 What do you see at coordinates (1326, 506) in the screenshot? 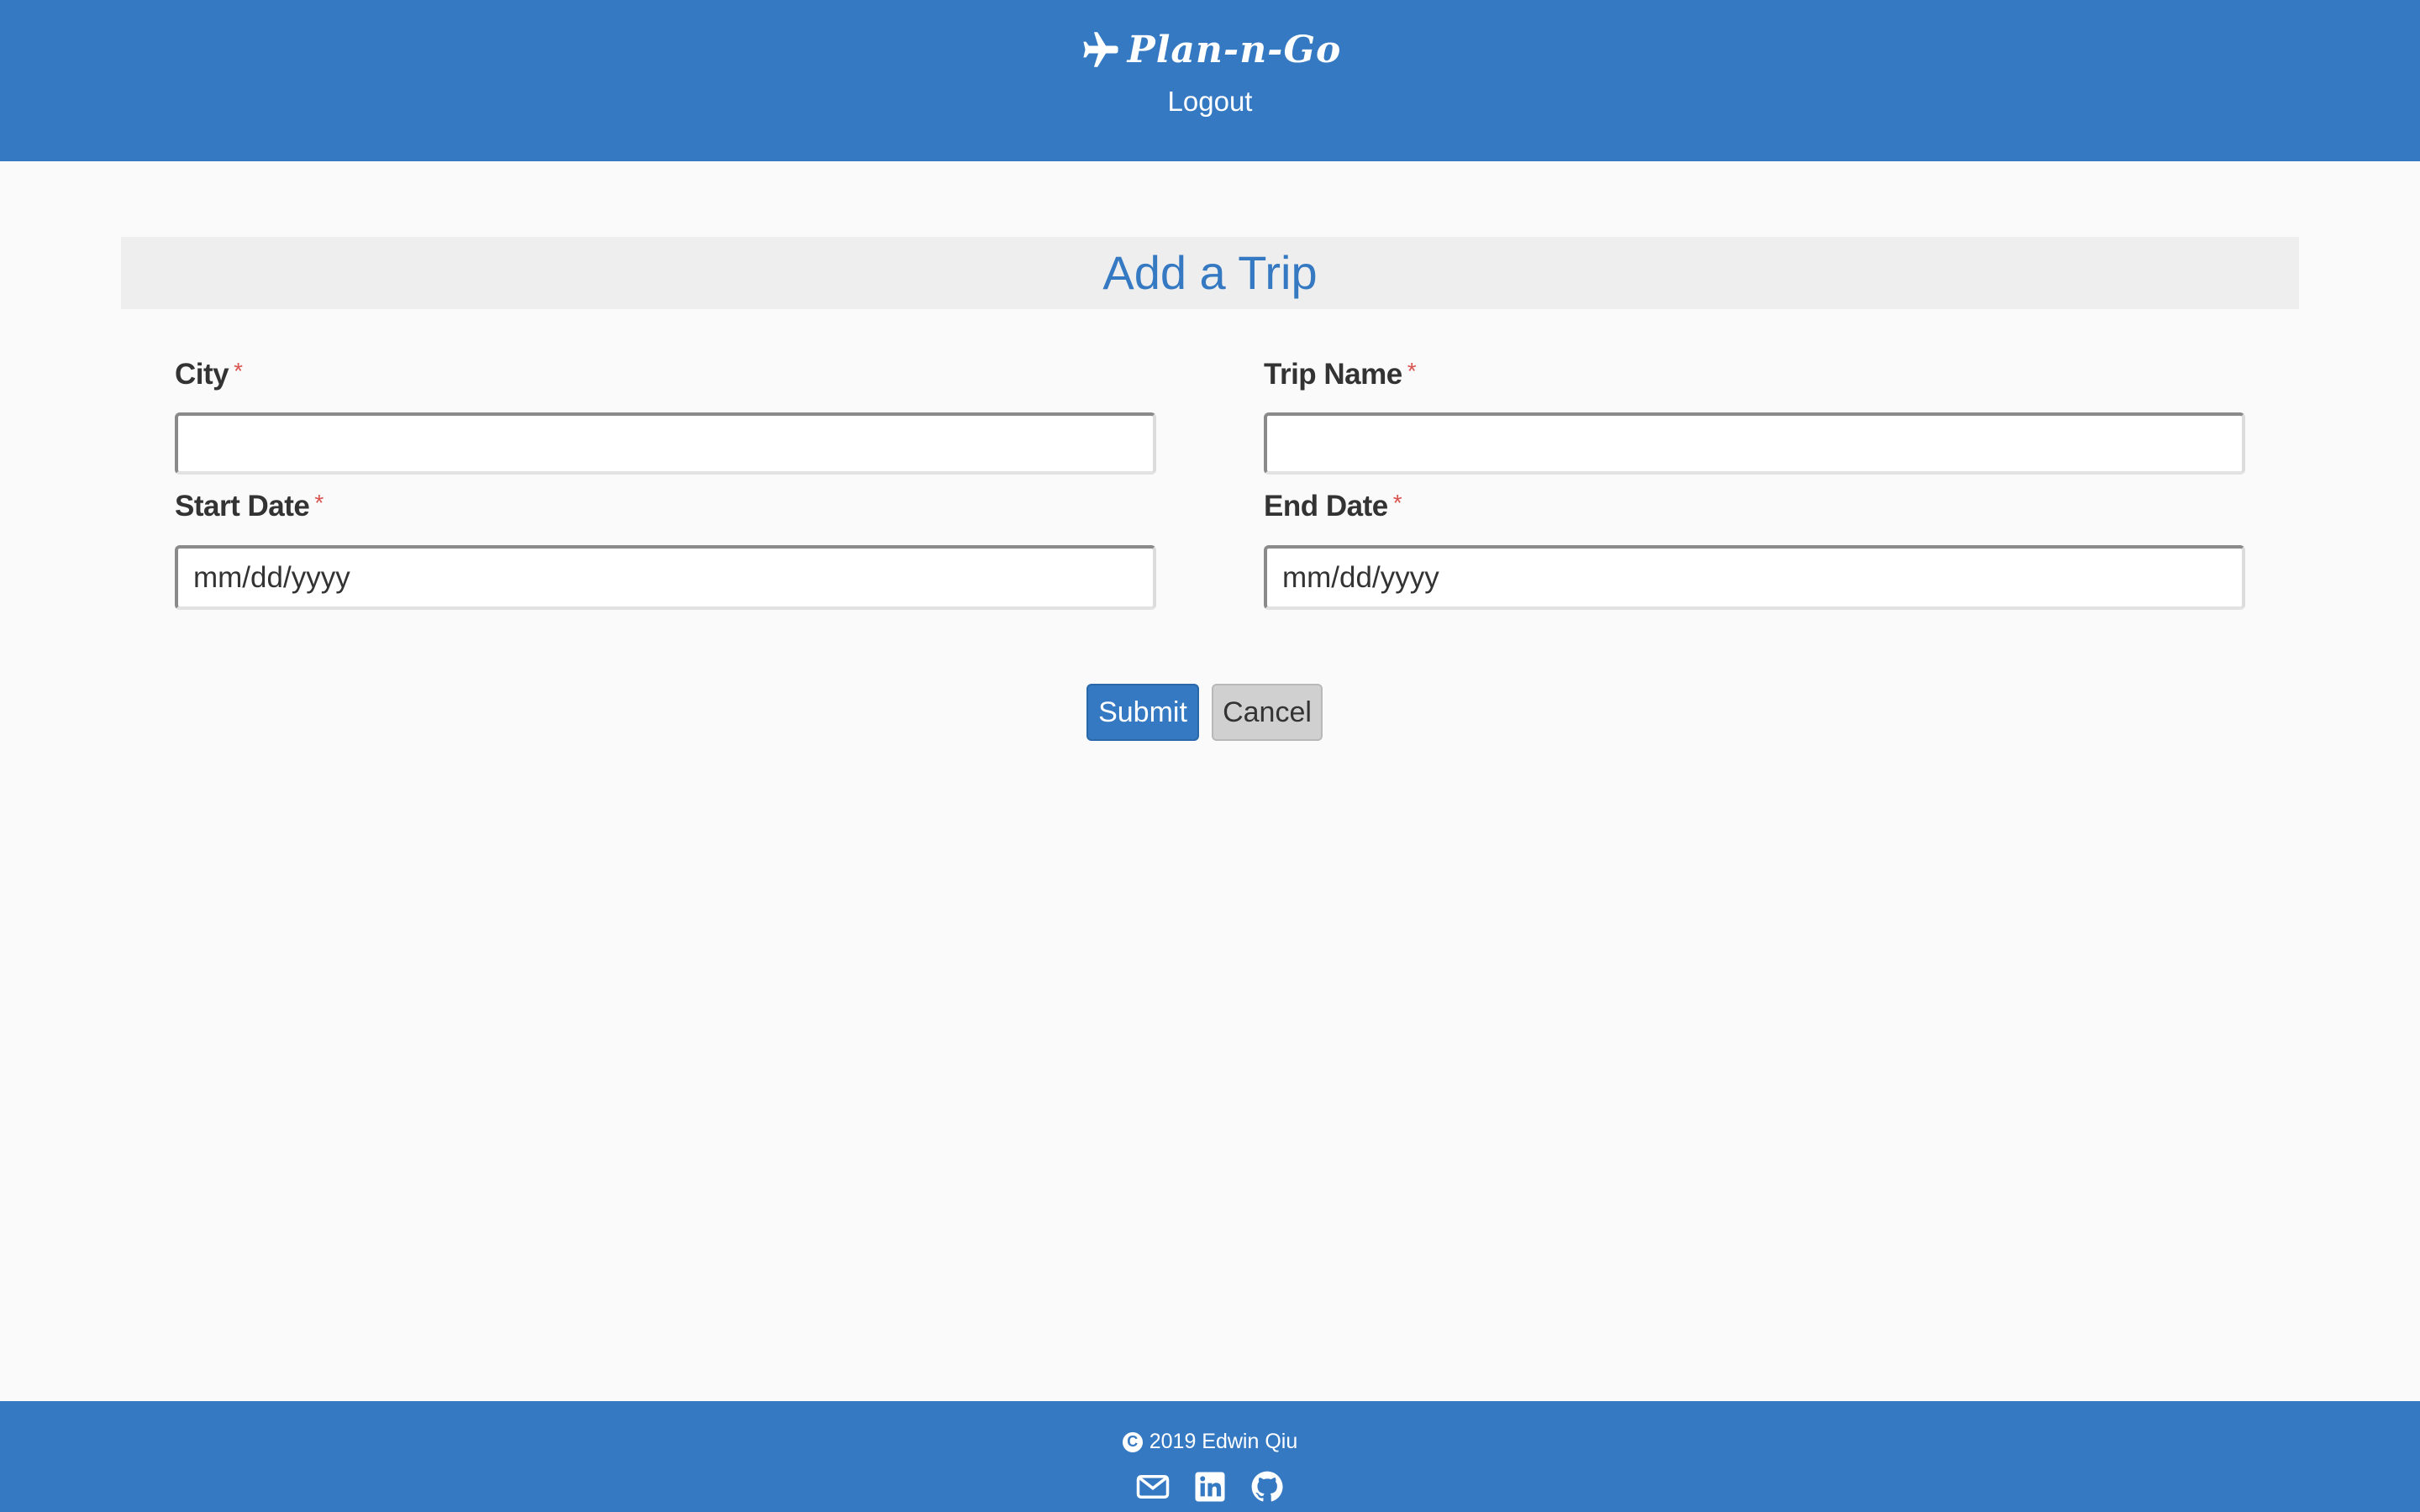
I see `end-date-label-text: End Date` at bounding box center [1326, 506].